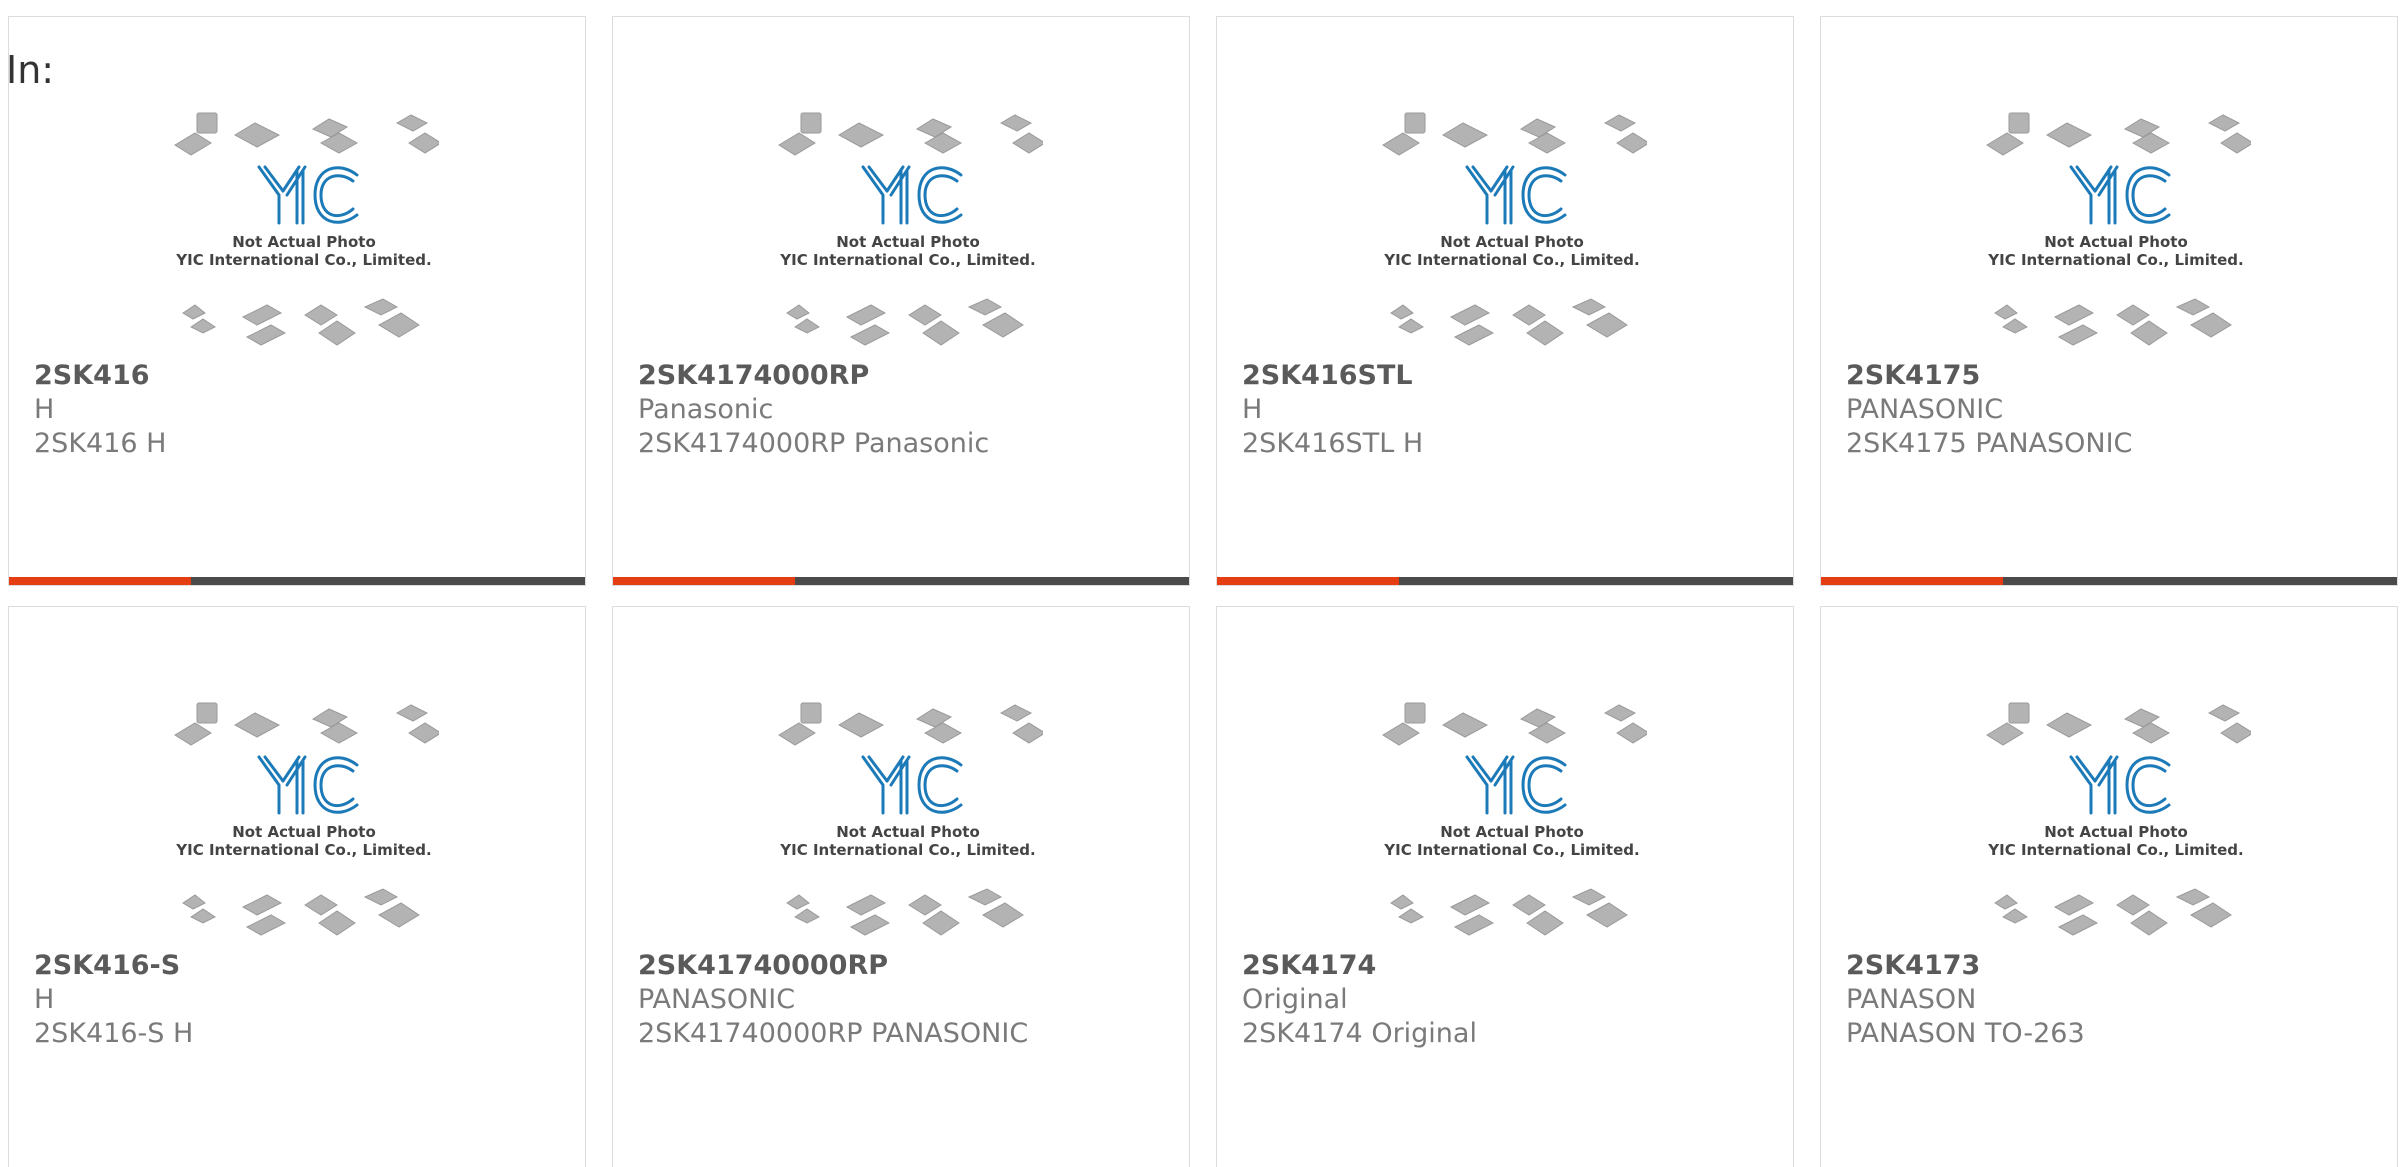  I want to click on product-info: 2SK416STL H 2SK416STL H, so click(1507, 410).